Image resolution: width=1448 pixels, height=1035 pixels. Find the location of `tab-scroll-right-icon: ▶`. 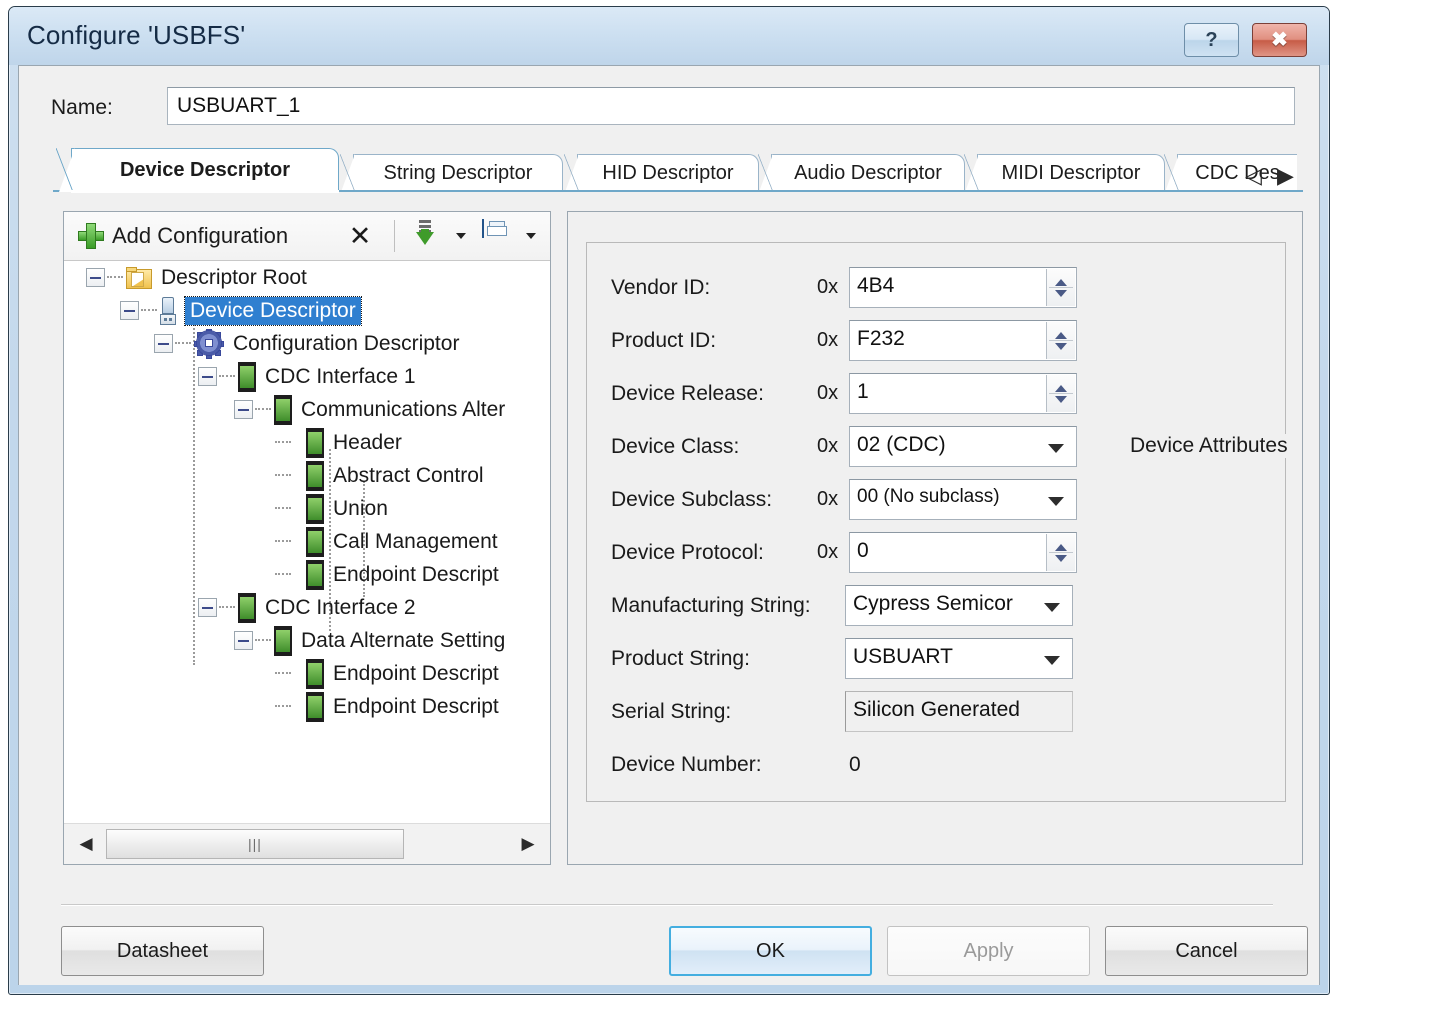

tab-scroll-right-icon: ▶ is located at coordinates (1285, 176).